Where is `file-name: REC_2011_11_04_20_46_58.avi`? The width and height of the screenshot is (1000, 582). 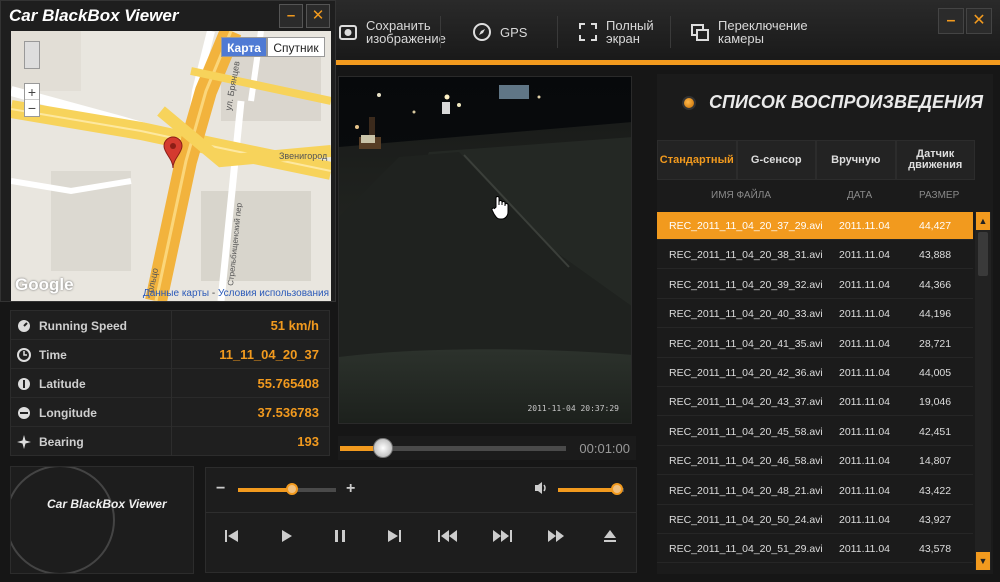 file-name: REC_2011_11_04_20_46_58.avi is located at coordinates (746, 461).